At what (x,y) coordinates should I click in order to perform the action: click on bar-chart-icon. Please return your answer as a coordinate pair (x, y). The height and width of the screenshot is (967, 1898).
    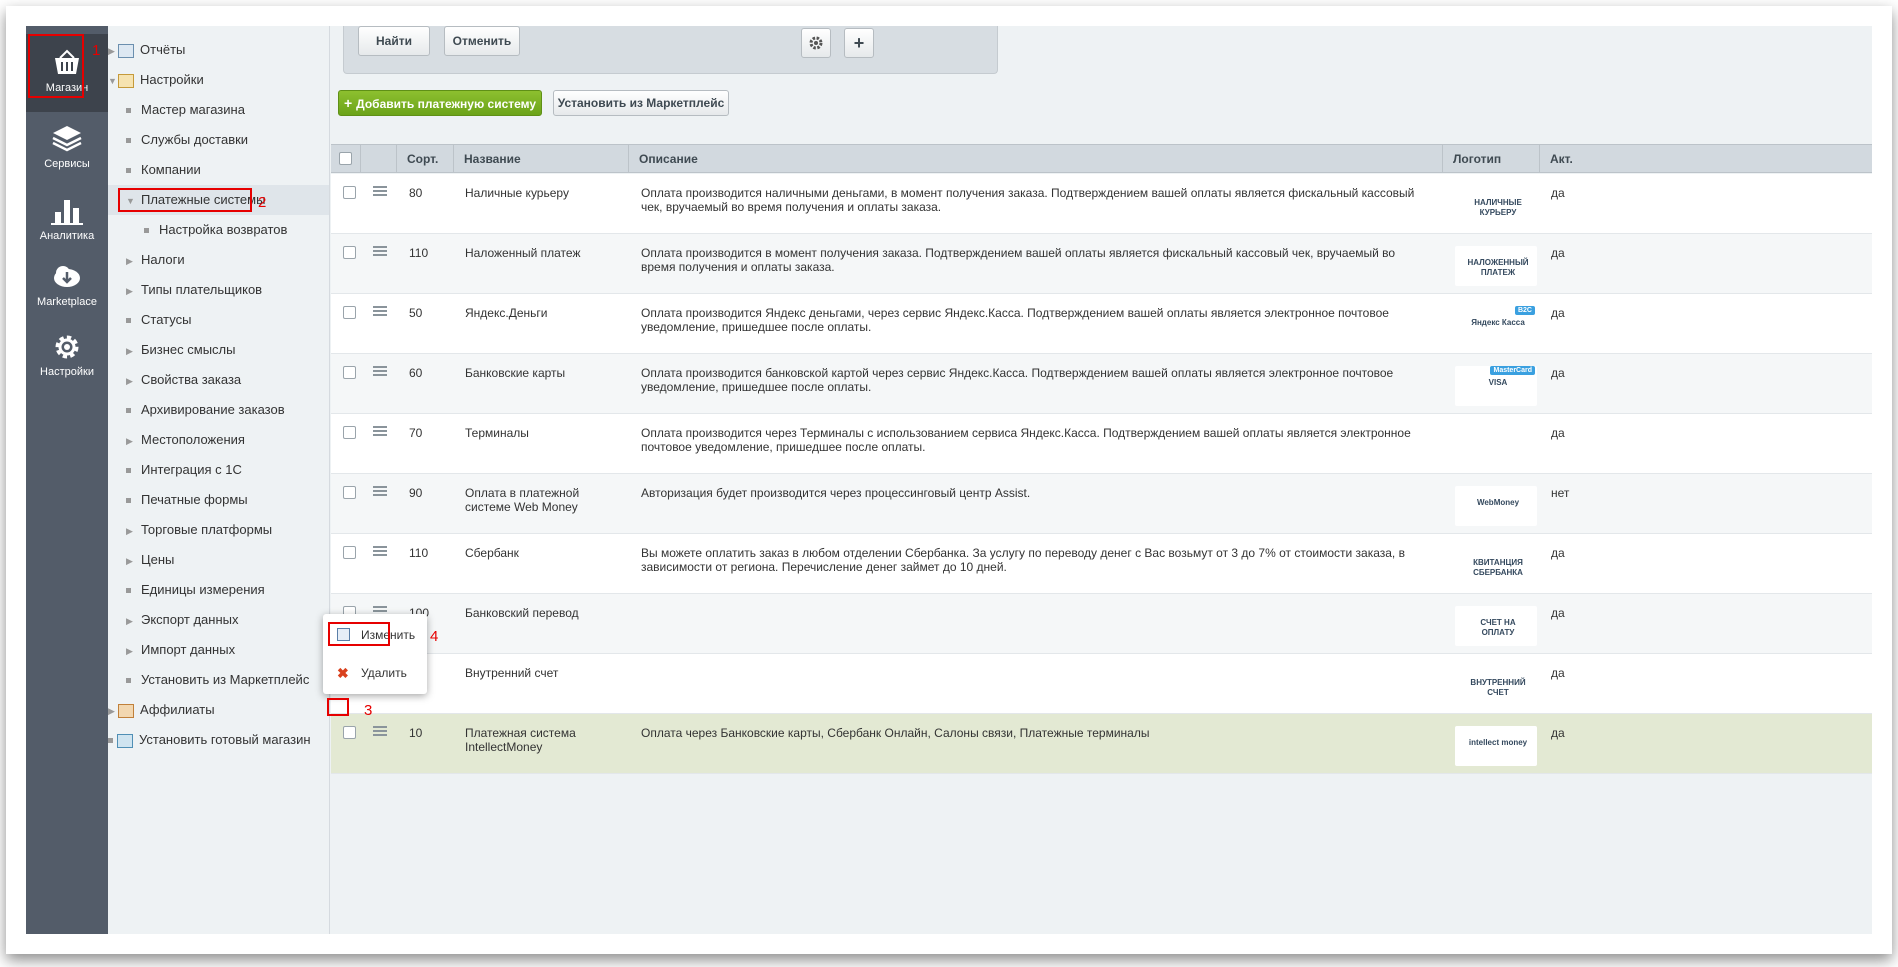
    Looking at the image, I should click on (67, 212).